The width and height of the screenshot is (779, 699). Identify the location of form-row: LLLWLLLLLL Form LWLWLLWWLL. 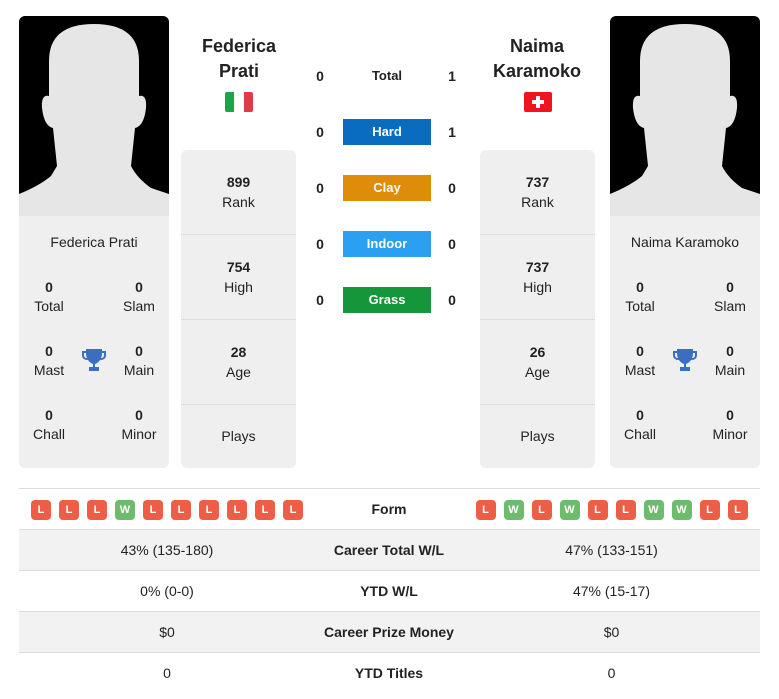
(389, 508).